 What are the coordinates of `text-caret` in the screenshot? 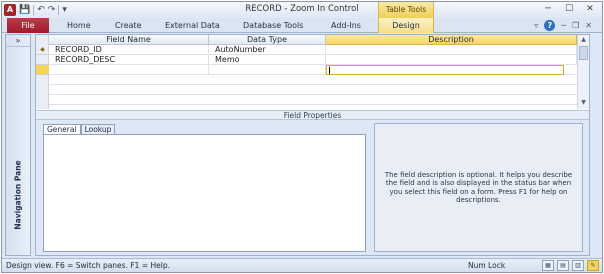 It's located at (329, 70).